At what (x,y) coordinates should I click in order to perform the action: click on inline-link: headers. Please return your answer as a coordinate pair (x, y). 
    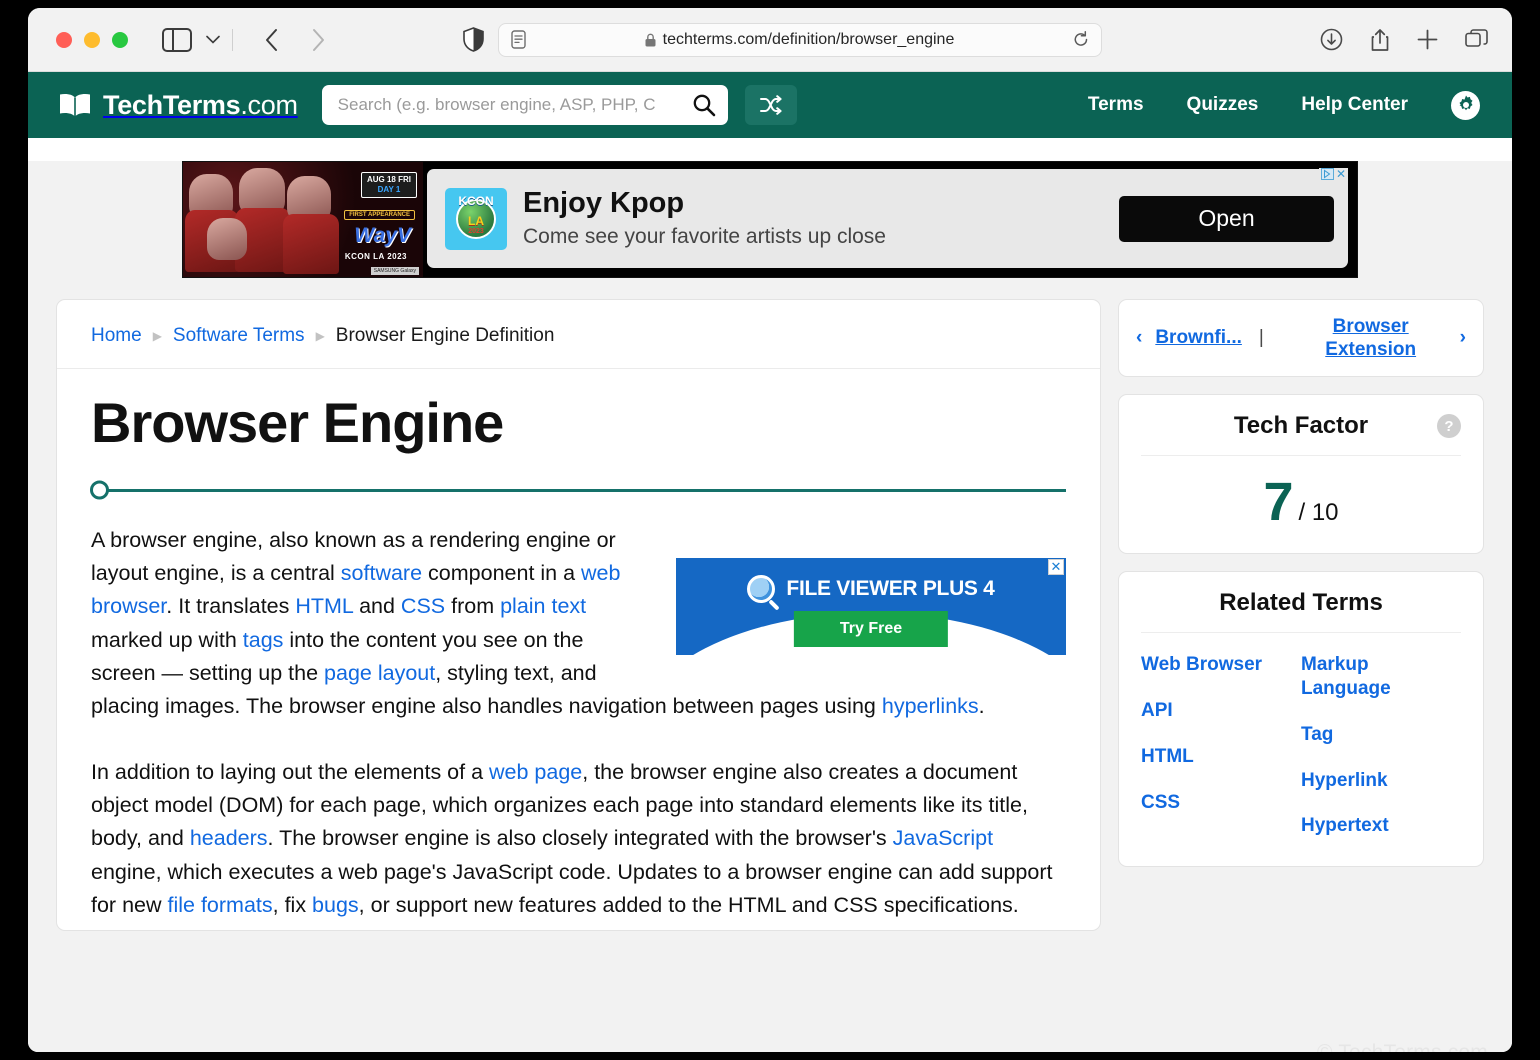
    Looking at the image, I should click on (229, 838).